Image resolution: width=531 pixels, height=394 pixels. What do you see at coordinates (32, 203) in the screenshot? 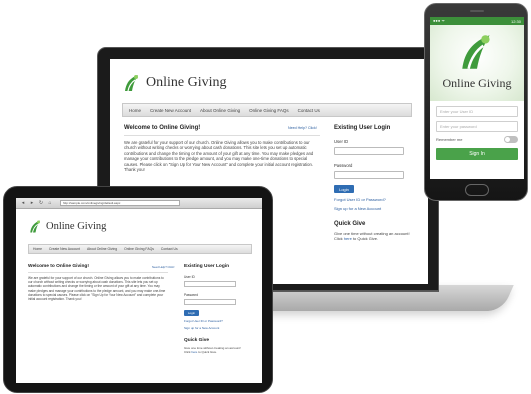
I see `forward-arrow-icon: ▸` at bounding box center [32, 203].